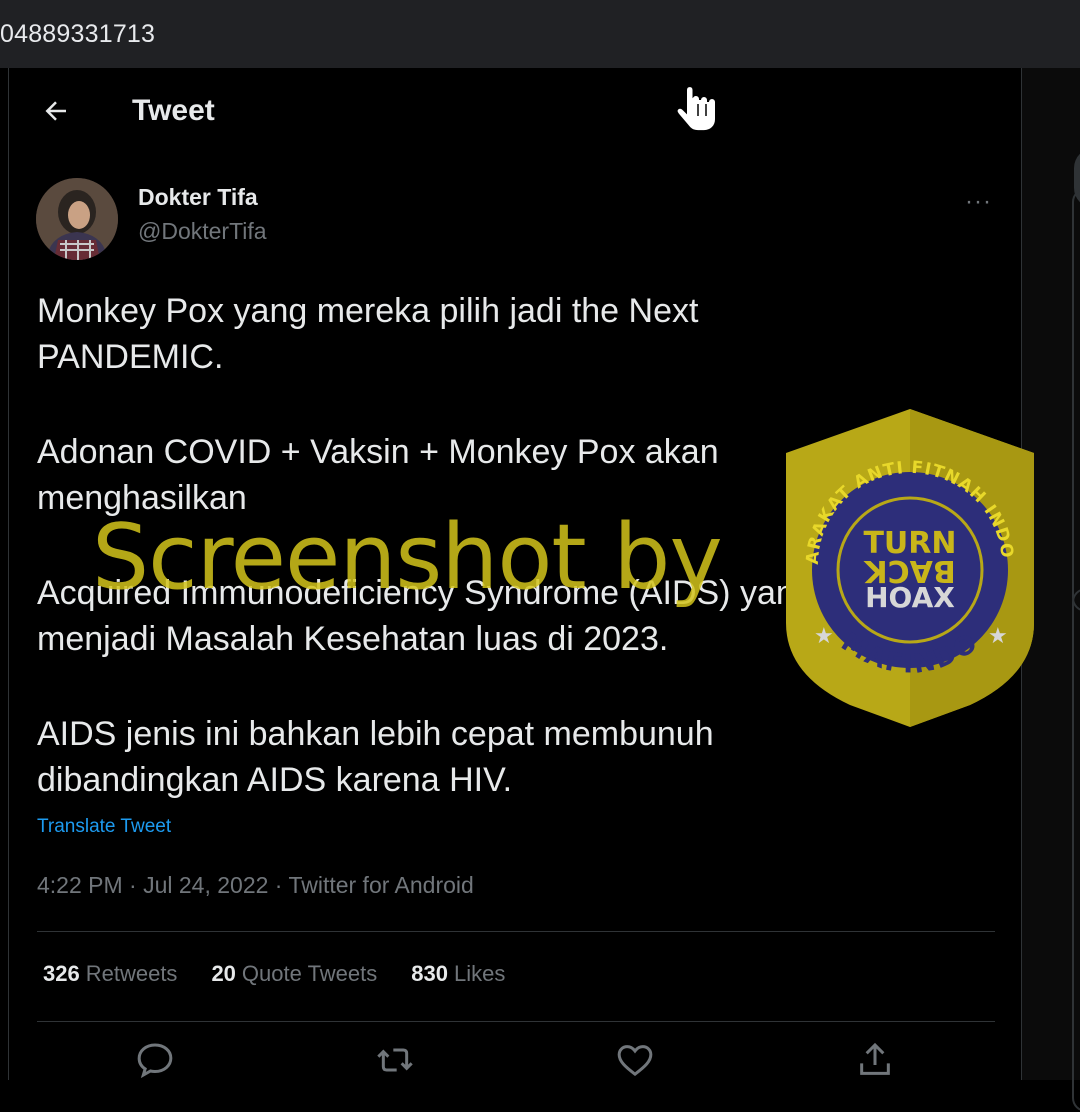 The width and height of the screenshot is (1080, 1112). Describe the element at coordinates (155, 1060) in the screenshot. I see `reply-icon` at that location.